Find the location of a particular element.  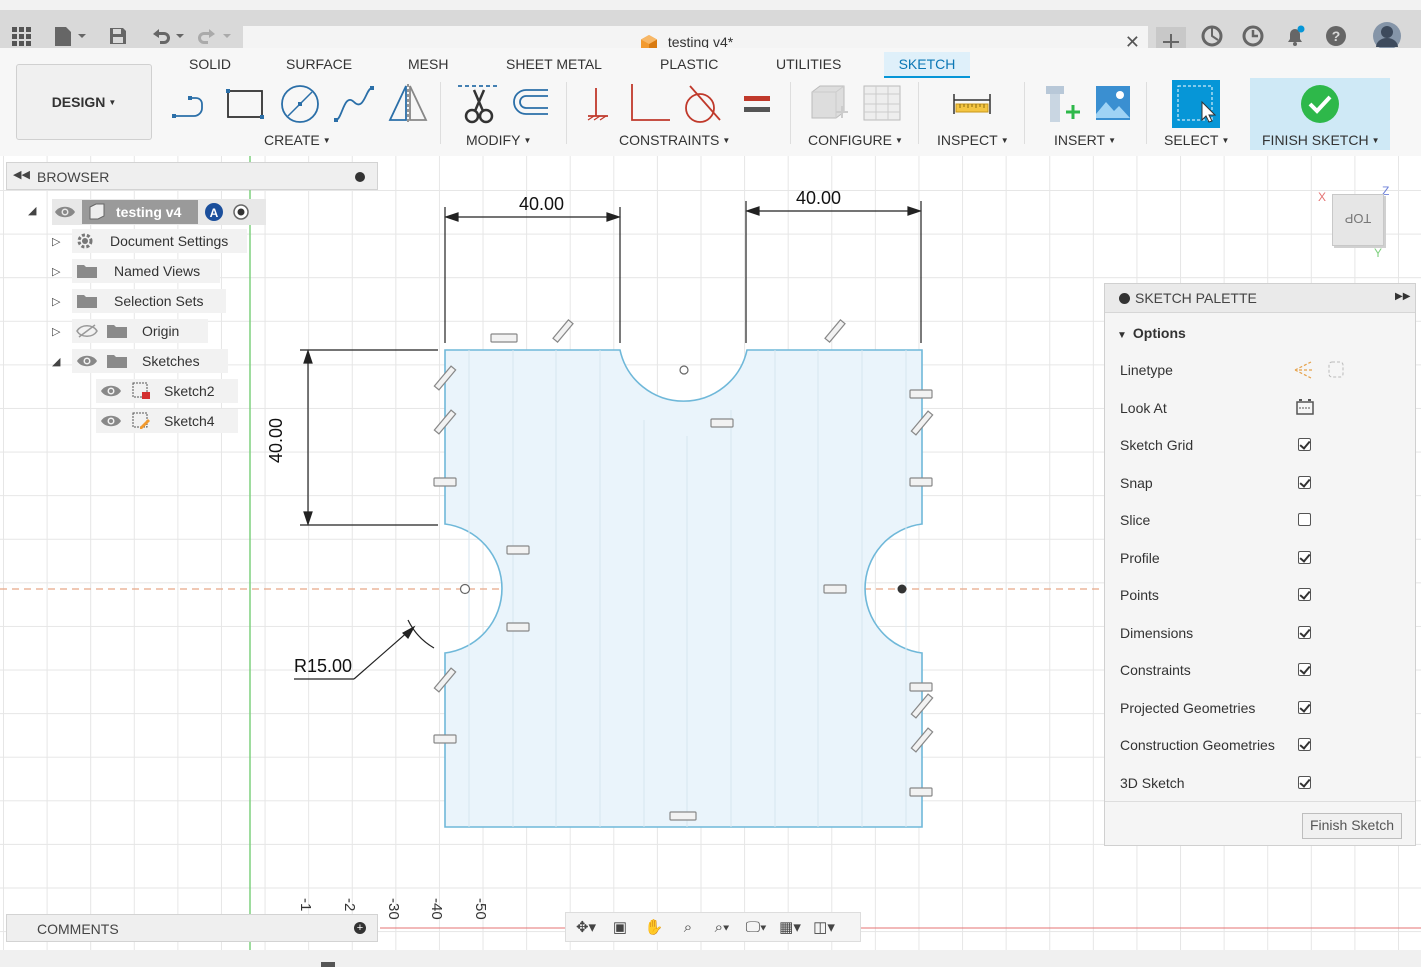

tab-plastic: PLASTIC is located at coordinates (689, 64).